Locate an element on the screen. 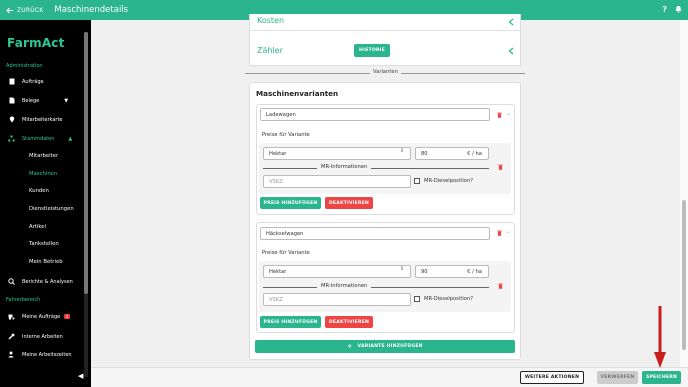  kosten-zaehler-card: Kosten Zähler HISTORIE is located at coordinates (385, 40).